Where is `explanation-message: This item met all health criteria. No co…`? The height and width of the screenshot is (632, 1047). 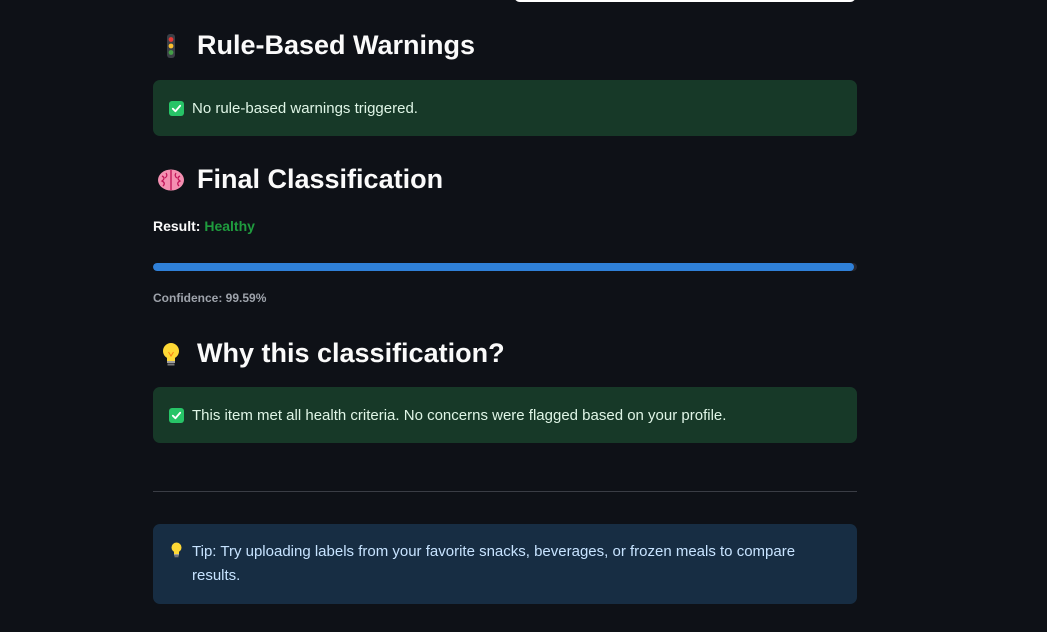
explanation-message: This item met all health criteria. No co… is located at coordinates (459, 415).